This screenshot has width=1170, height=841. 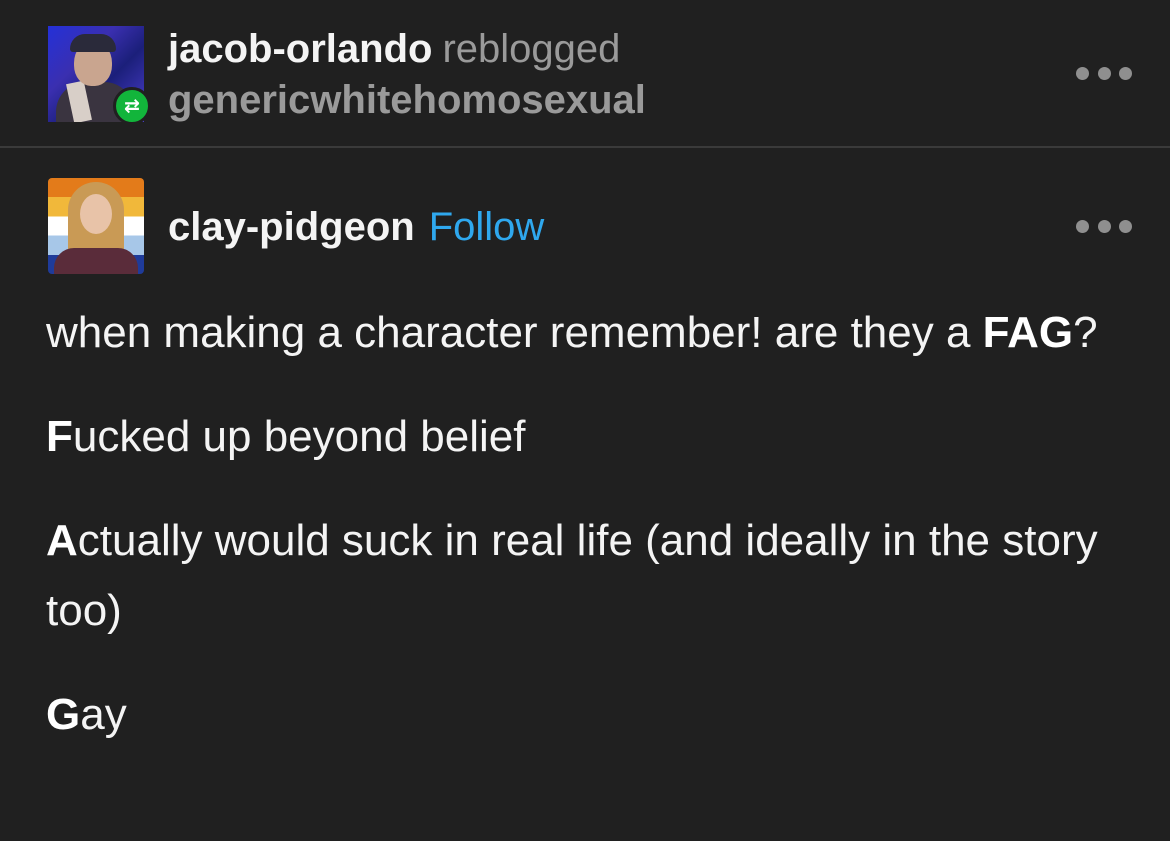 I want to click on reblog-line: jacob-orlando reblogged, so click(x=394, y=49).